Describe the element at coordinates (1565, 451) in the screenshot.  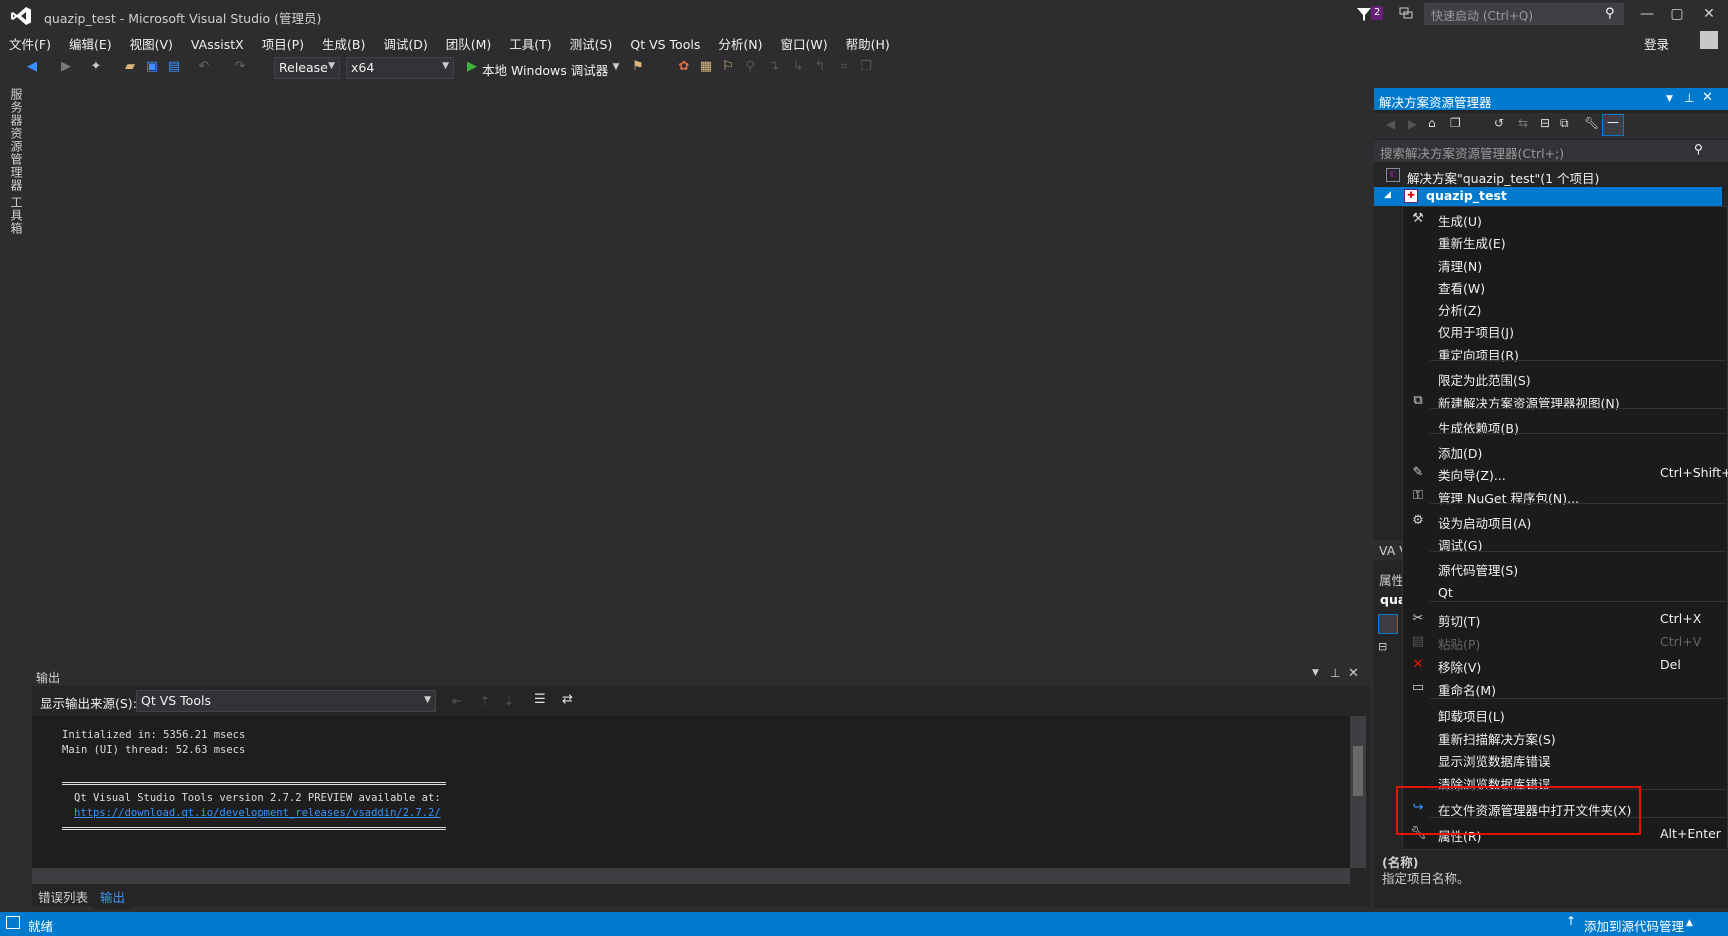
I see `context-menu-item: 添加(D)` at that location.